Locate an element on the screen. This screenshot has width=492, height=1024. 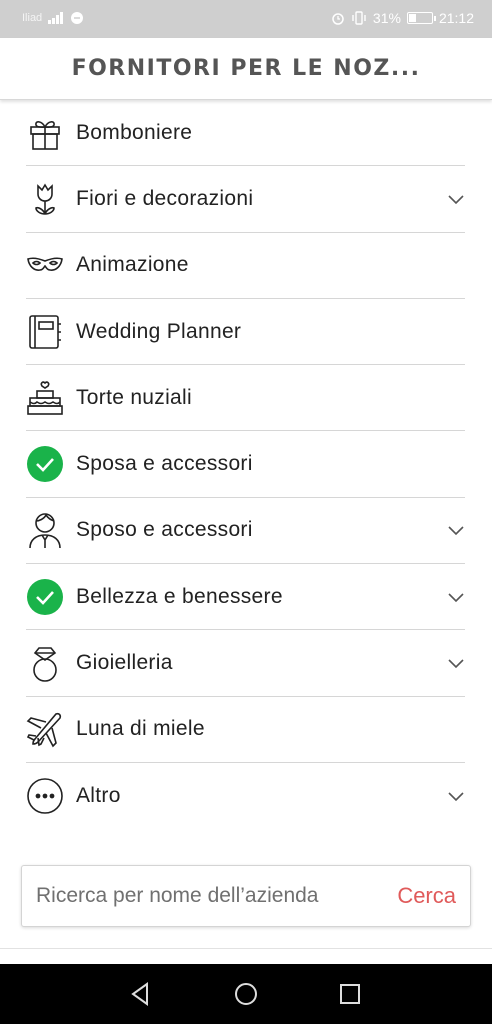
category-label: Sposo e accessori is located at coordinates (164, 530).